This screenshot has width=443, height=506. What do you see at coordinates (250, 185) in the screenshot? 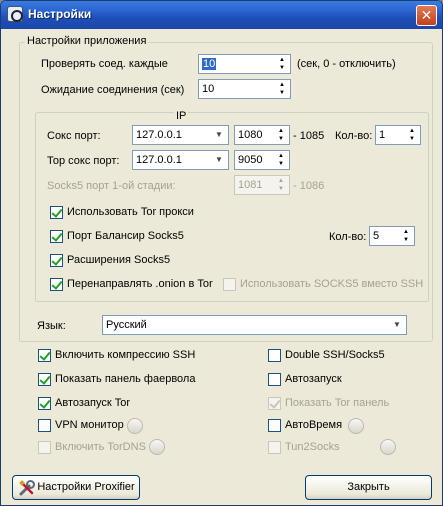
I see `socks5-stage-value: 1081` at bounding box center [250, 185].